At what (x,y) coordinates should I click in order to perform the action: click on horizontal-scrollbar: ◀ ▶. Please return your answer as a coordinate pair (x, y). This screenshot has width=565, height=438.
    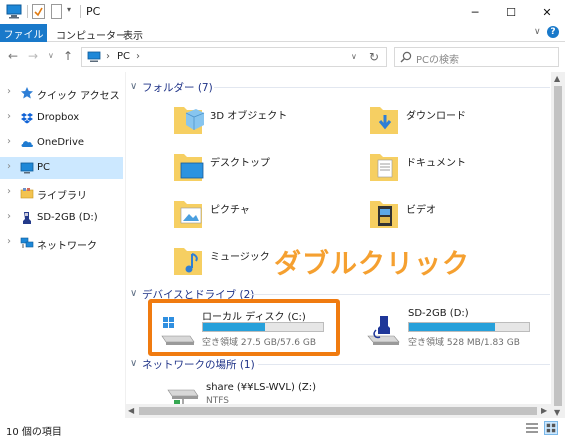
    Looking at the image, I should click on (338, 411).